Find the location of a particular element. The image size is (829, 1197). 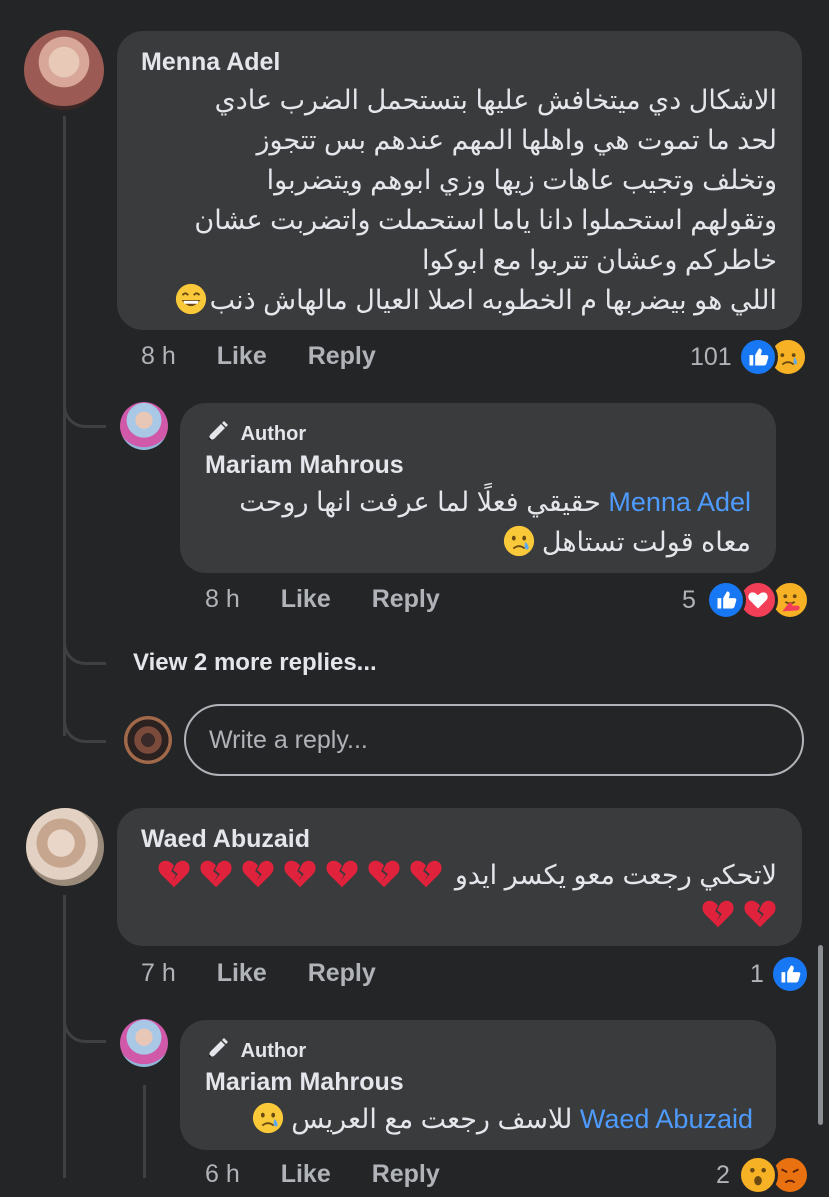

reply-text-line: Waed Abuzaid للاسف رجعت مع العريس is located at coordinates (502, 1119).